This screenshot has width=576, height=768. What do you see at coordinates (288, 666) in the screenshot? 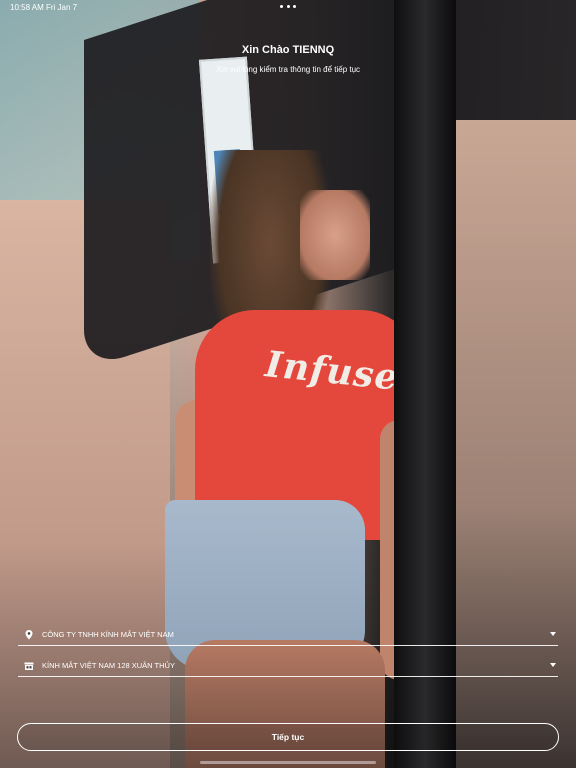
I see `store-select: KÍNH MẮT VIỆT NAM 128 XUÂN THỦY` at bounding box center [288, 666].